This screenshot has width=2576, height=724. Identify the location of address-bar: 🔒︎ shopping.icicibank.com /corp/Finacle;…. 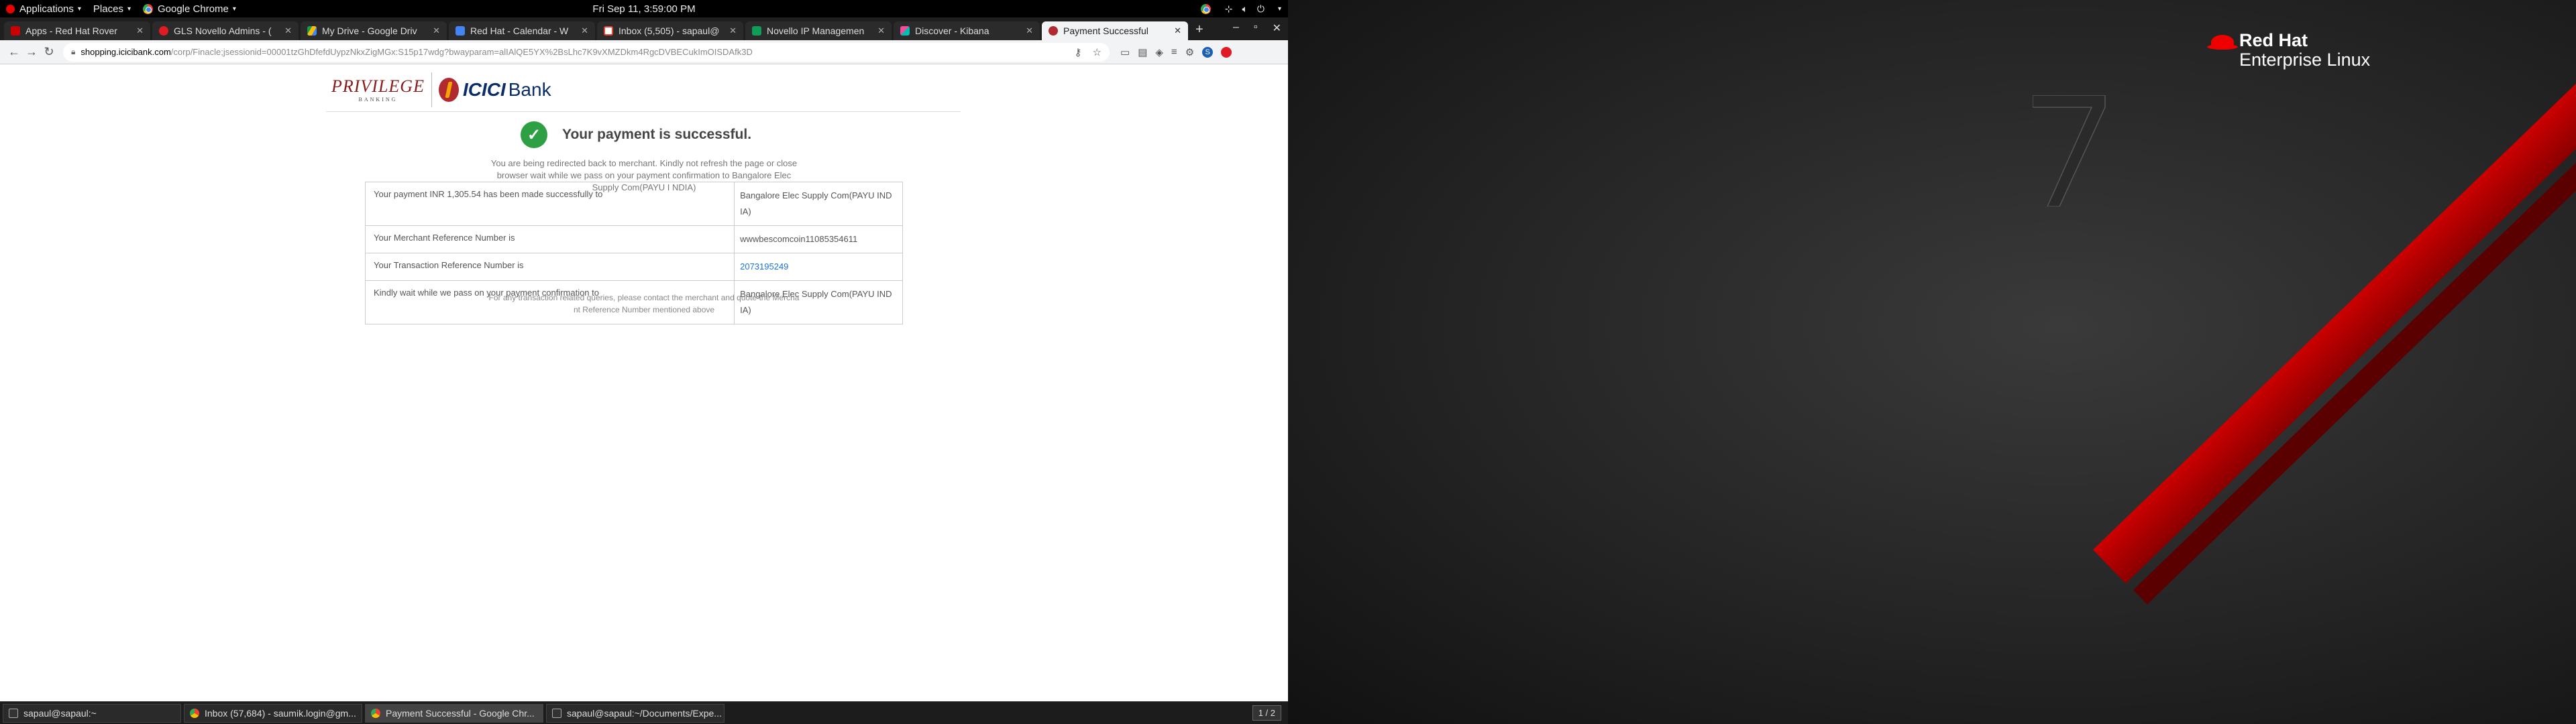
(586, 52).